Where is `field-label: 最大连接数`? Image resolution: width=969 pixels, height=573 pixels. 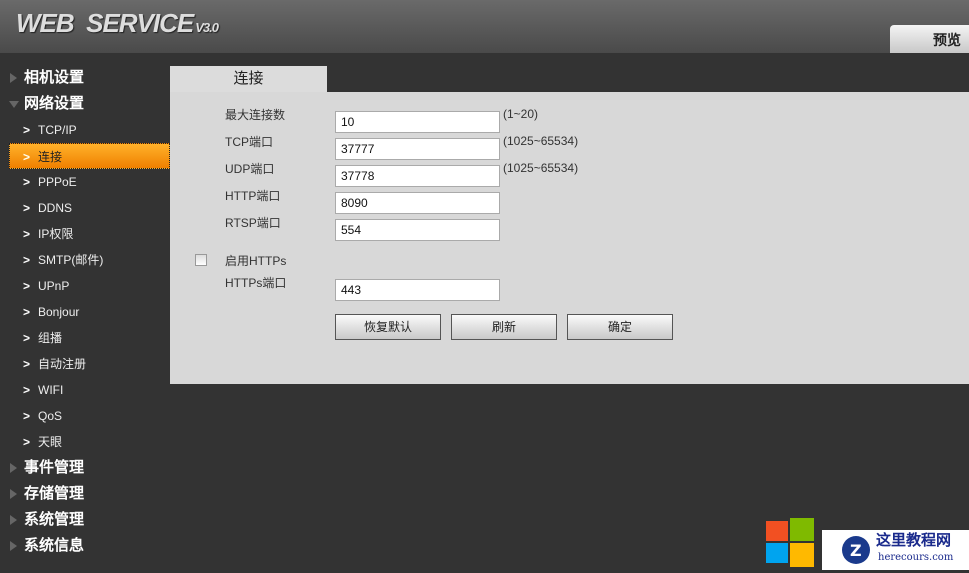 field-label: 最大连接数 is located at coordinates (255, 115).